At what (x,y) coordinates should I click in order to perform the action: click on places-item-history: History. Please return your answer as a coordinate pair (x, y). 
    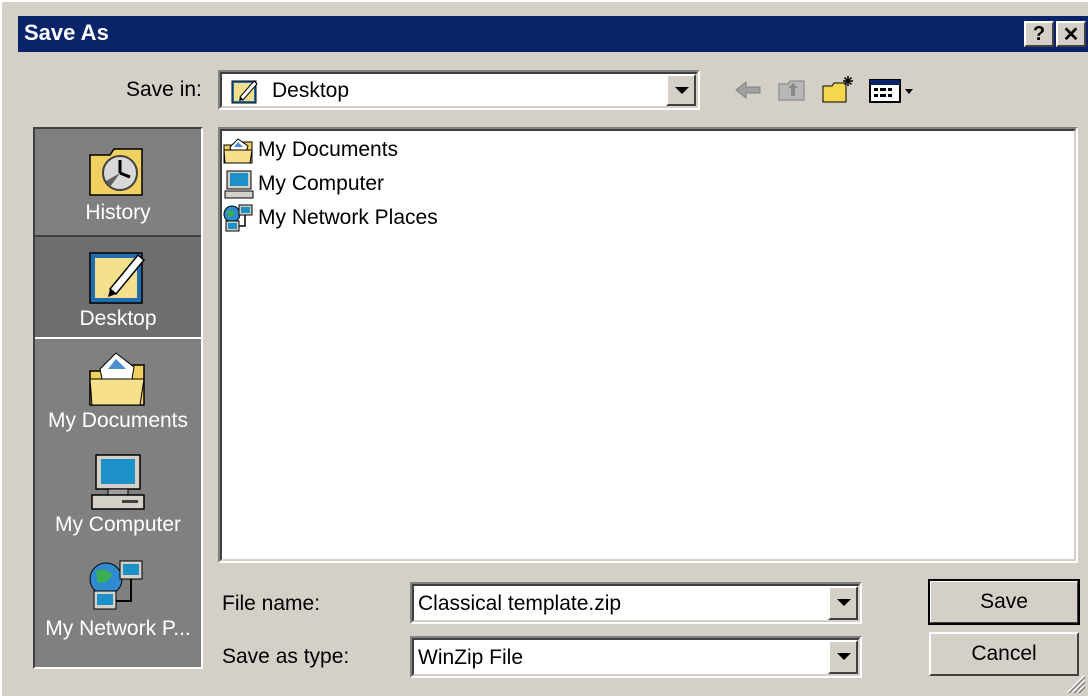
    Looking at the image, I should click on (118, 183).